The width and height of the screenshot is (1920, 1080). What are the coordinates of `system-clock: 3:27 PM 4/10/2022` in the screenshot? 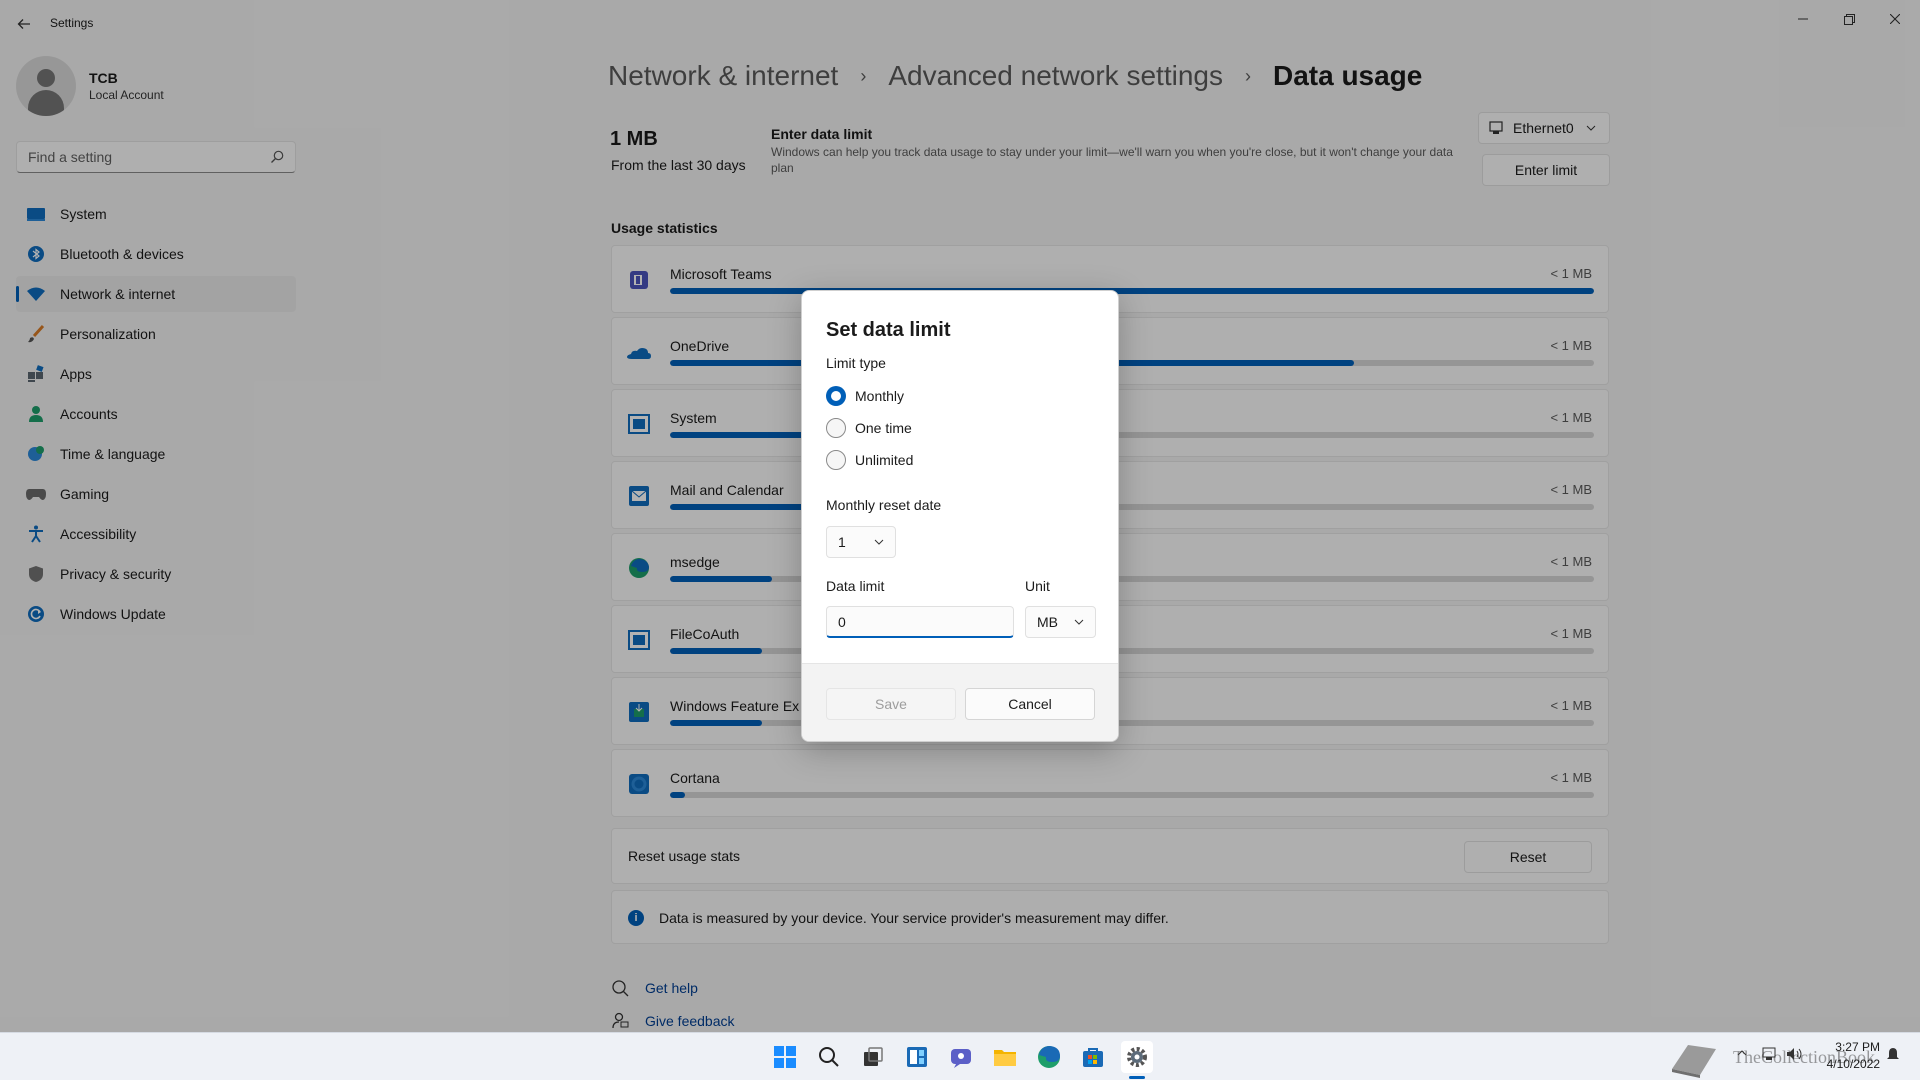 It's located at (1850, 1056).